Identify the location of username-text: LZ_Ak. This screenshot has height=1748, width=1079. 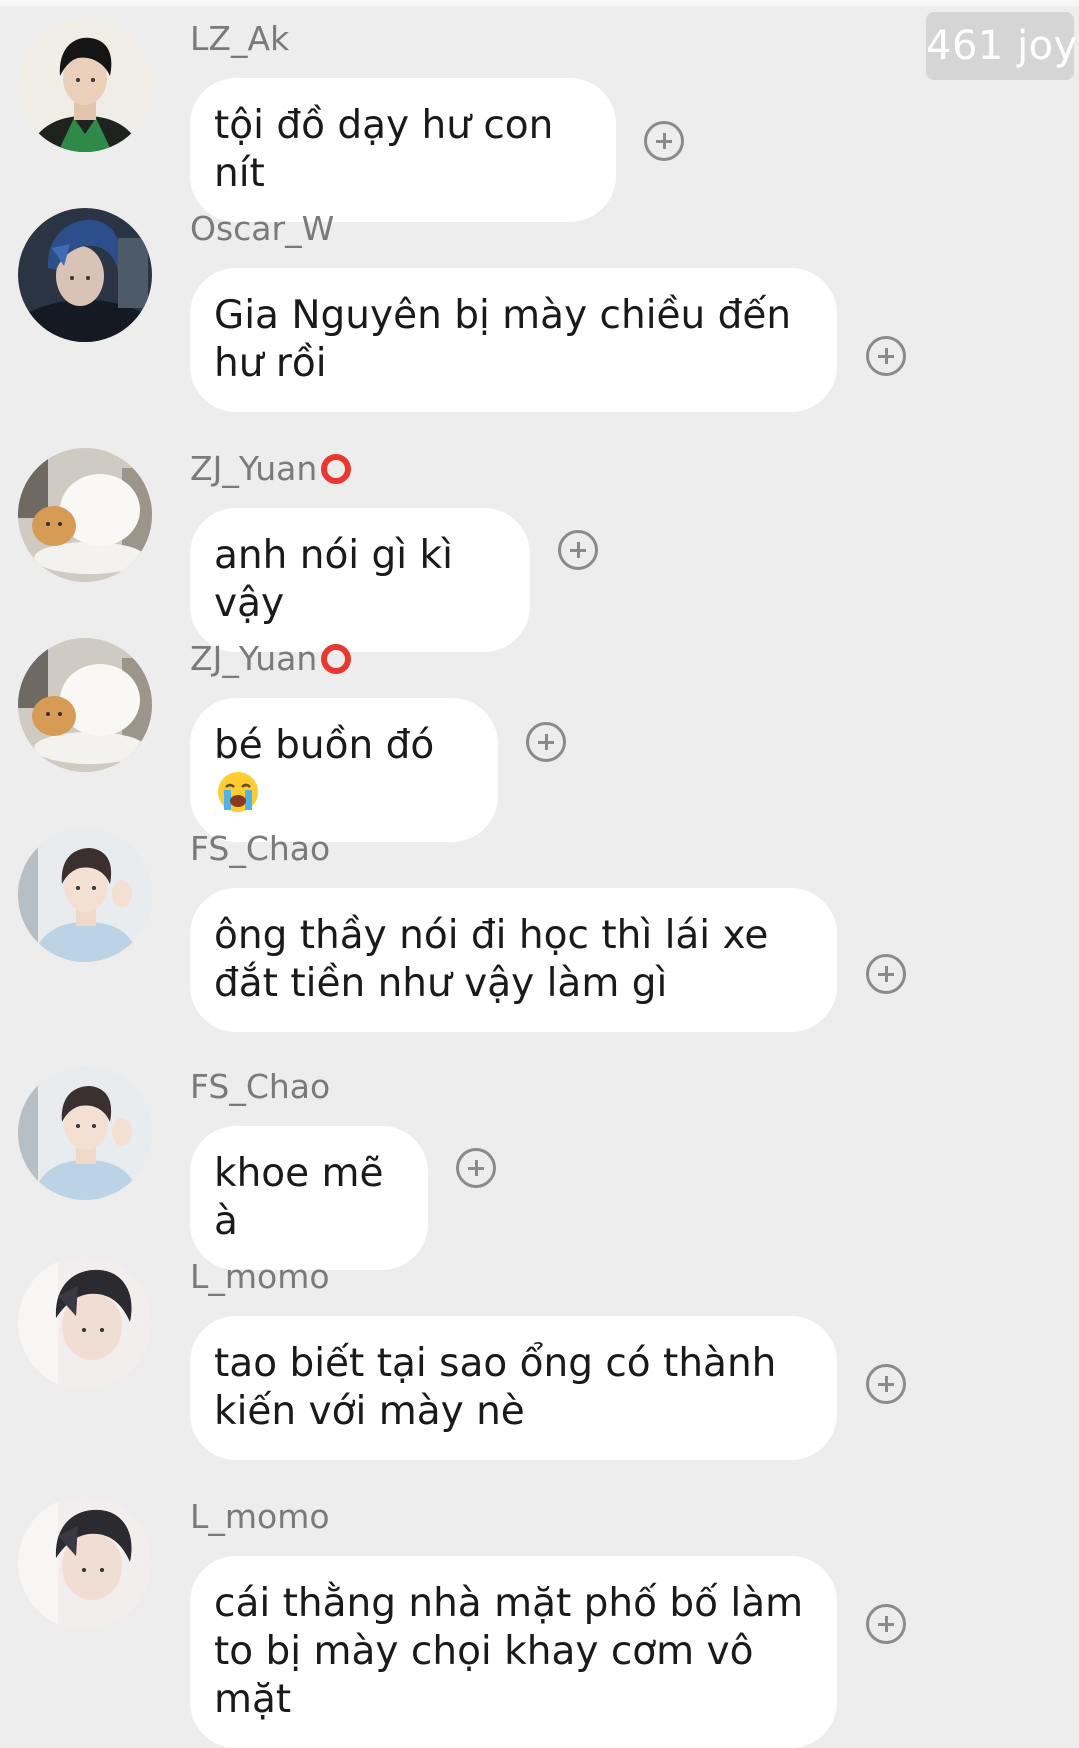
(240, 38).